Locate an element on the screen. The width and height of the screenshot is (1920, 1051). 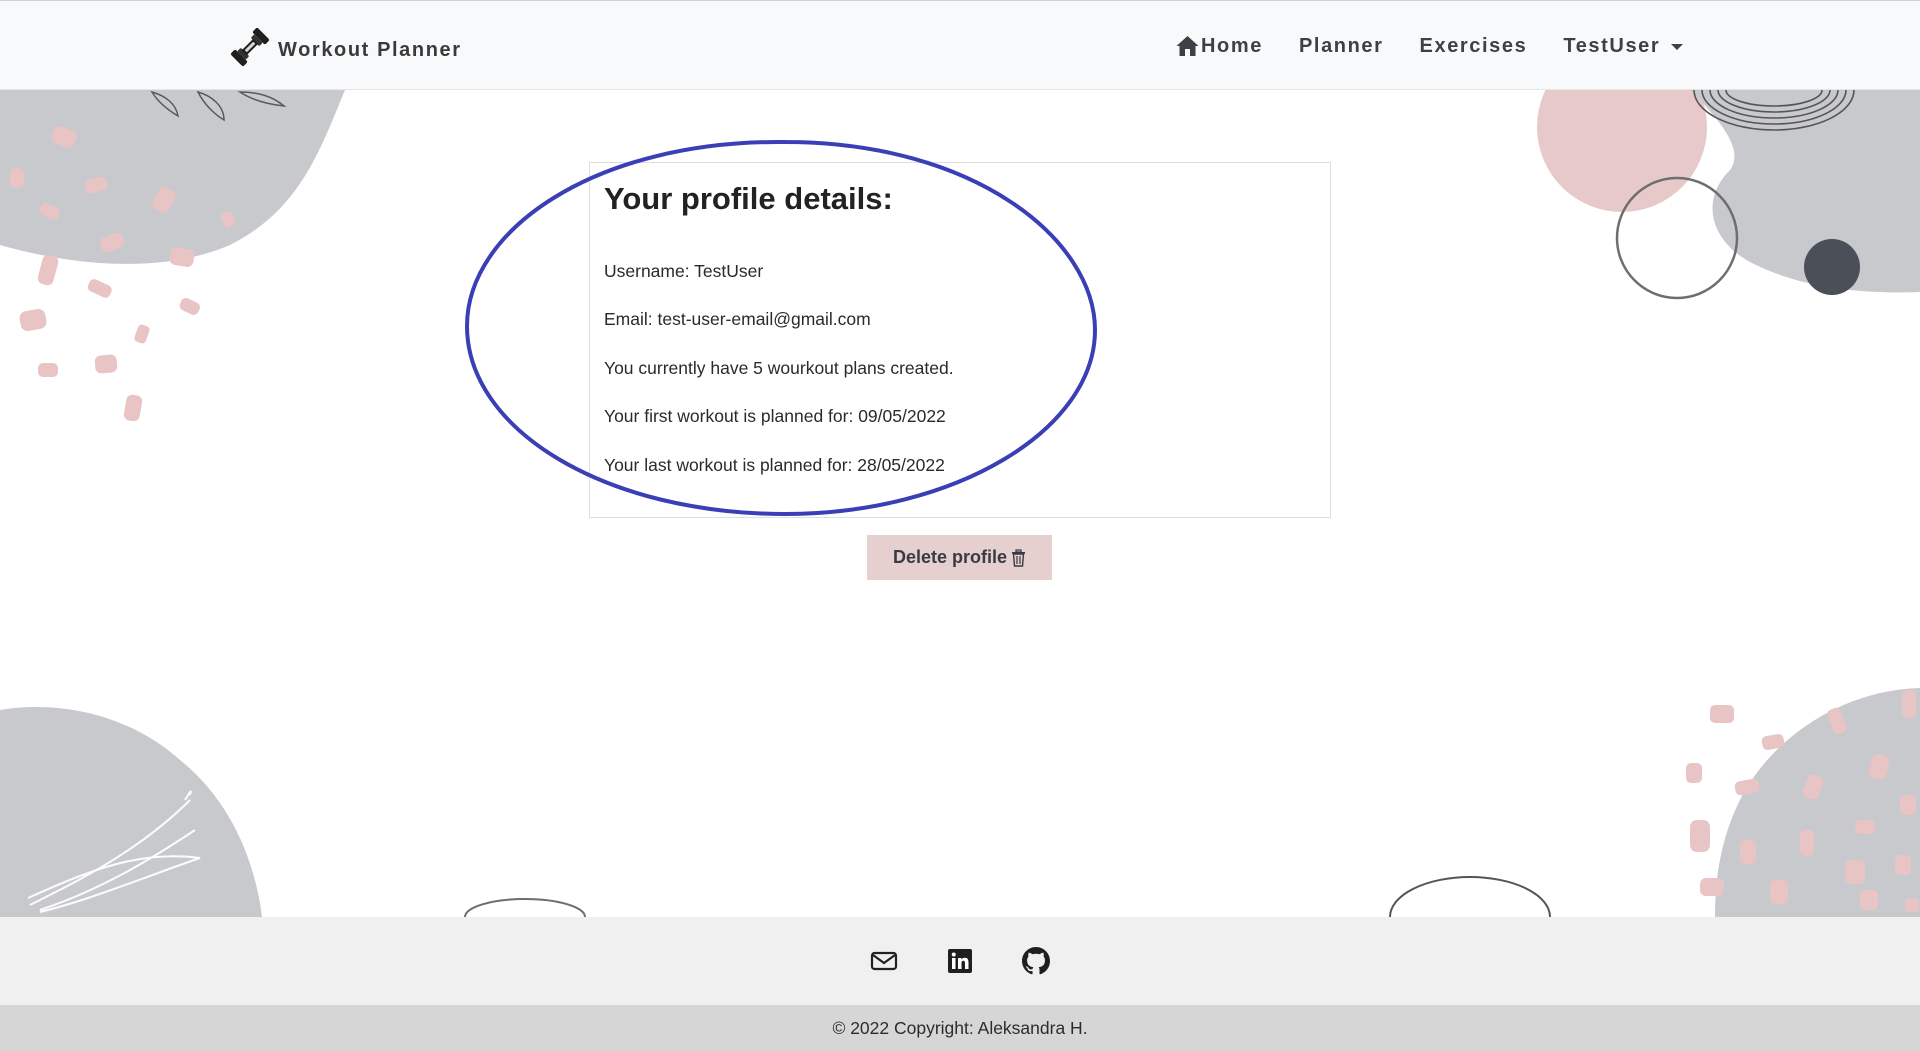
copyright-text: © 2022 Copyright: Aleksandra H. is located at coordinates (960, 1027).